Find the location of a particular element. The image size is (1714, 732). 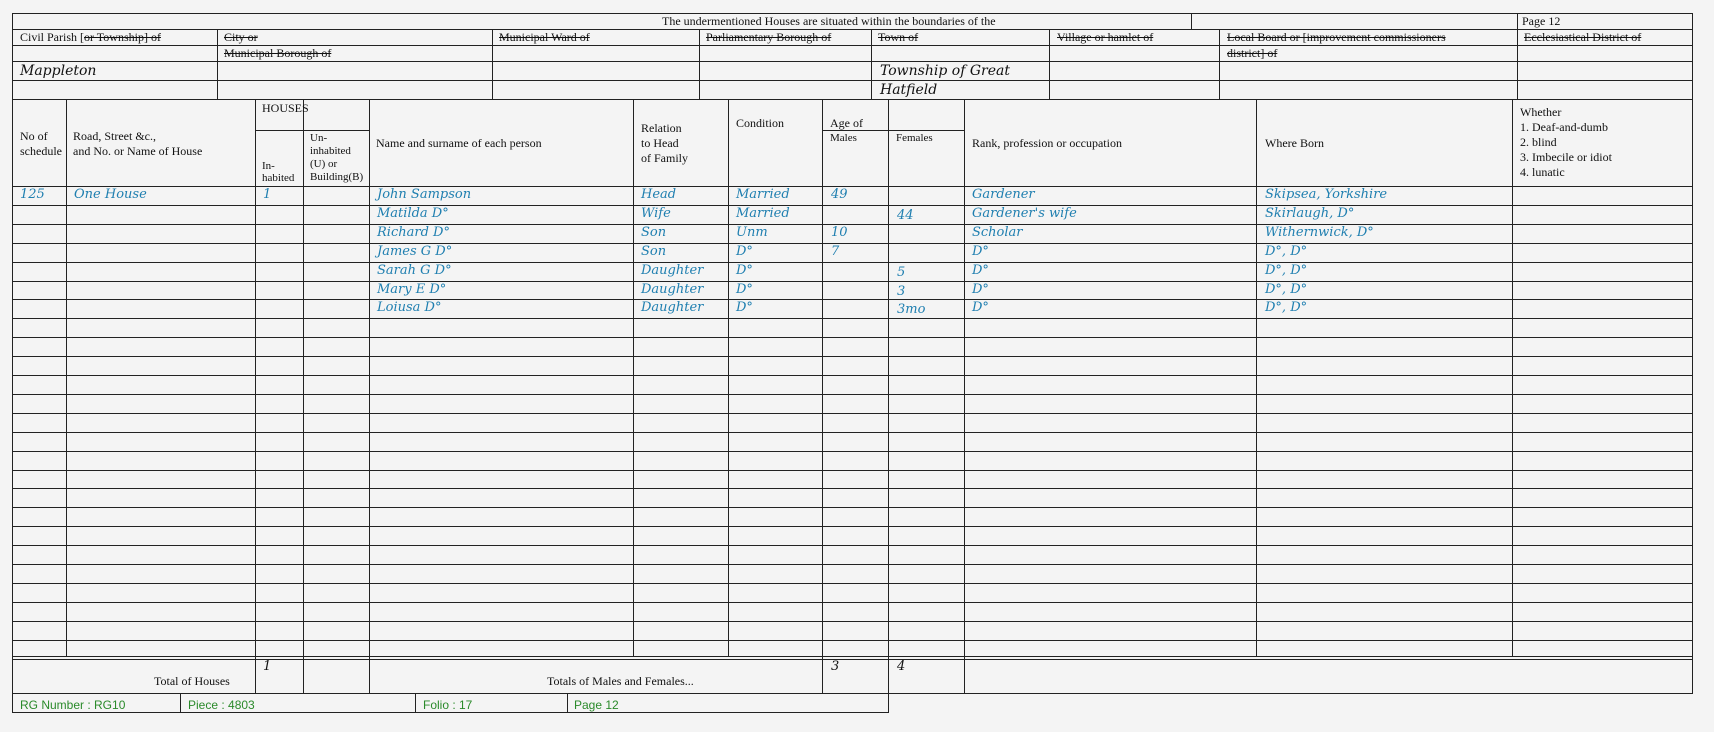

col-houses: HOUSES is located at coordinates (285, 108).